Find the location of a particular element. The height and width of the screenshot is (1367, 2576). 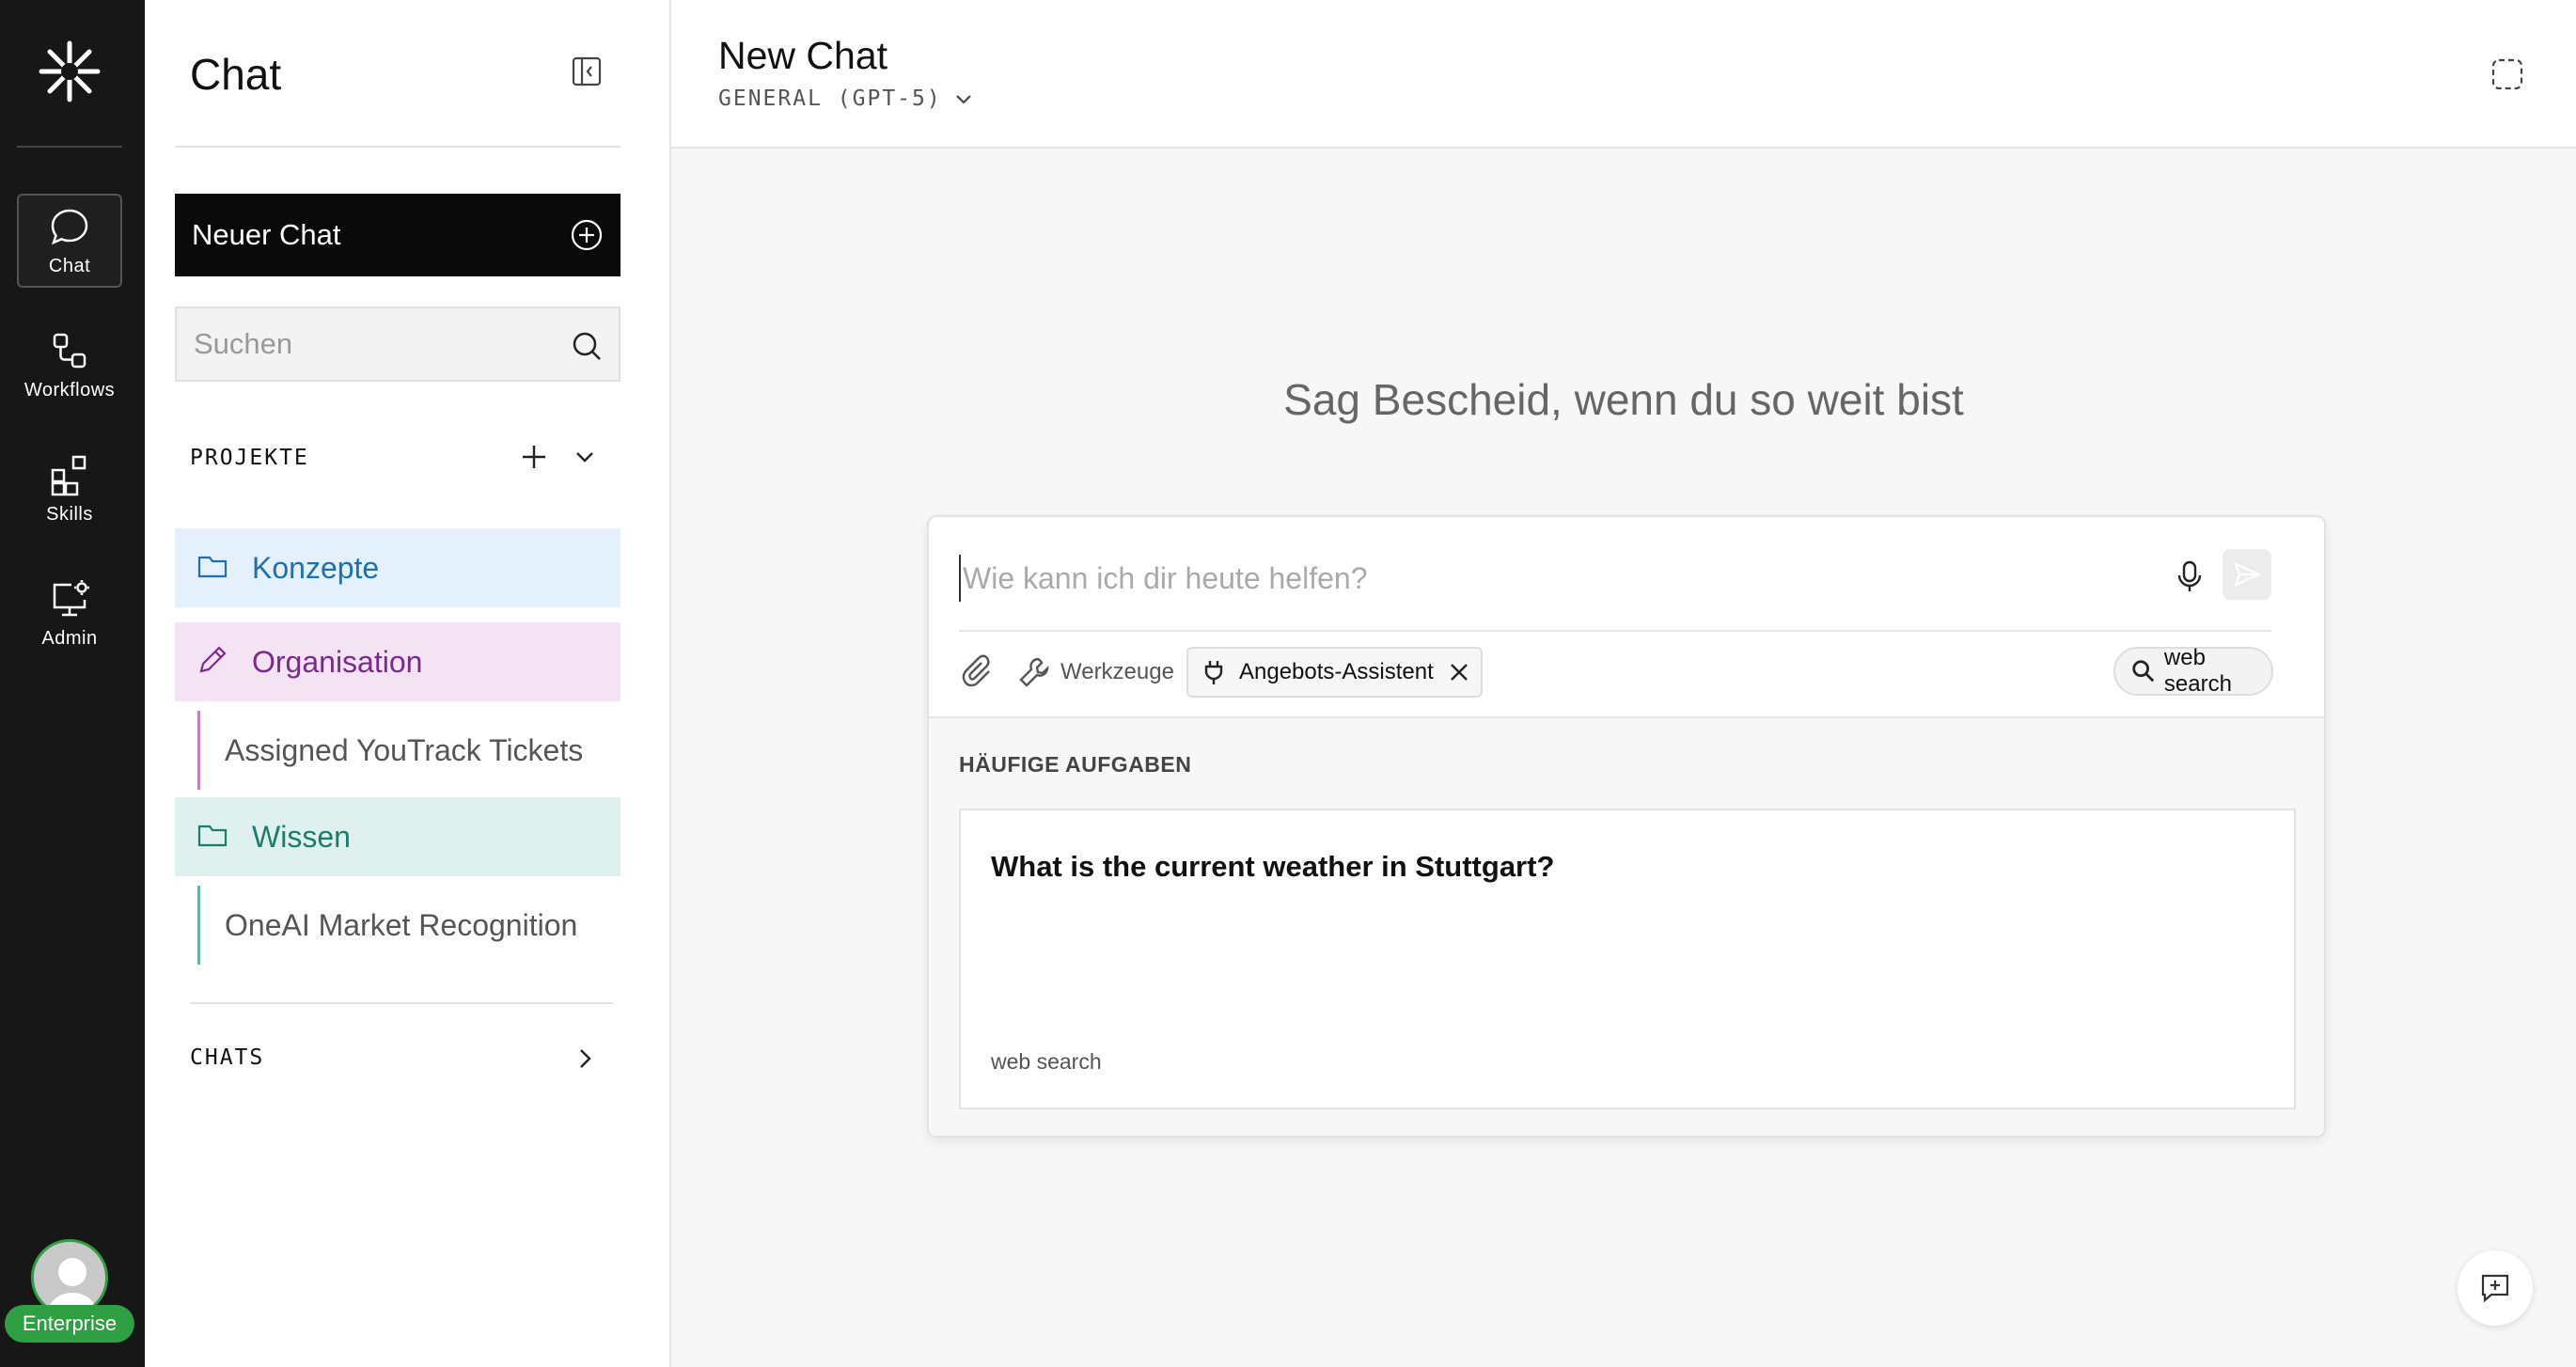

project-chat-label: Assigned YouTrack Tickets is located at coordinates (404, 749).